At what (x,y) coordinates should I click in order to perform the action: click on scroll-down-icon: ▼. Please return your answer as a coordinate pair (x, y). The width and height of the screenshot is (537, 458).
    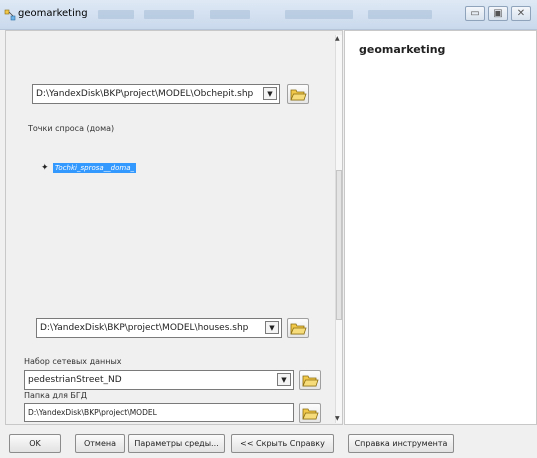
    Looking at the image, I should click on (337, 418).